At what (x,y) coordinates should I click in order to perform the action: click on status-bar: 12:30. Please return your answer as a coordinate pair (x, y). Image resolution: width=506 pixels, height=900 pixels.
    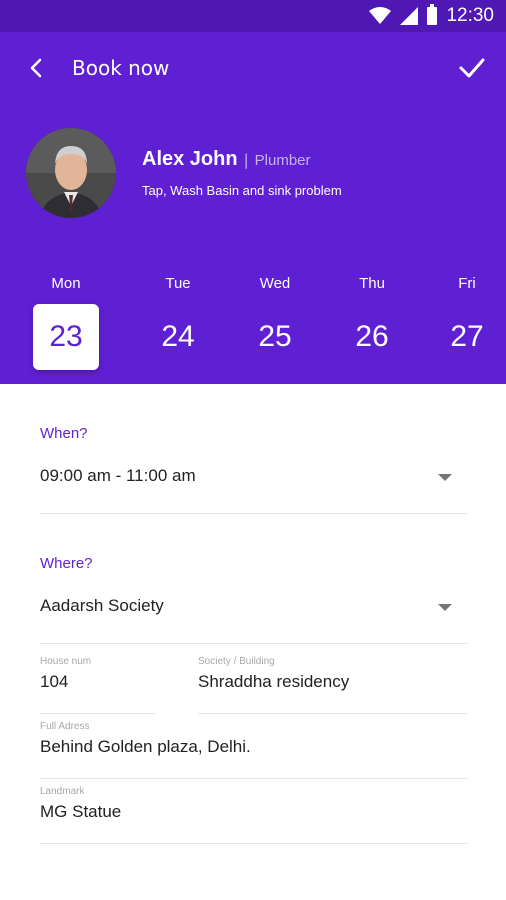
    Looking at the image, I should click on (253, 16).